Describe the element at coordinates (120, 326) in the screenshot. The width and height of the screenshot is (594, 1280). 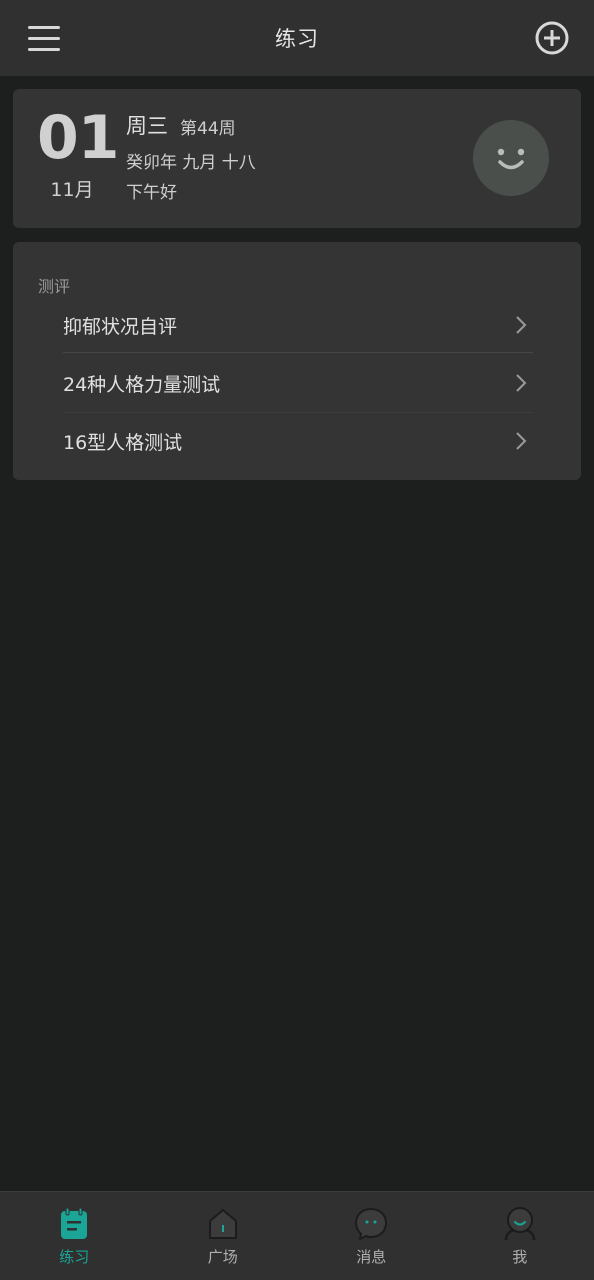
I see `assessment-item-label: 抑郁状况自评` at that location.